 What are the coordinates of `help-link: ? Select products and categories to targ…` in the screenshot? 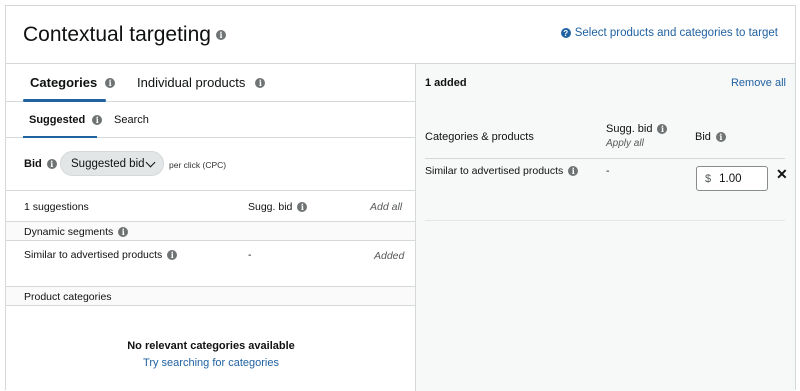 It's located at (669, 33).